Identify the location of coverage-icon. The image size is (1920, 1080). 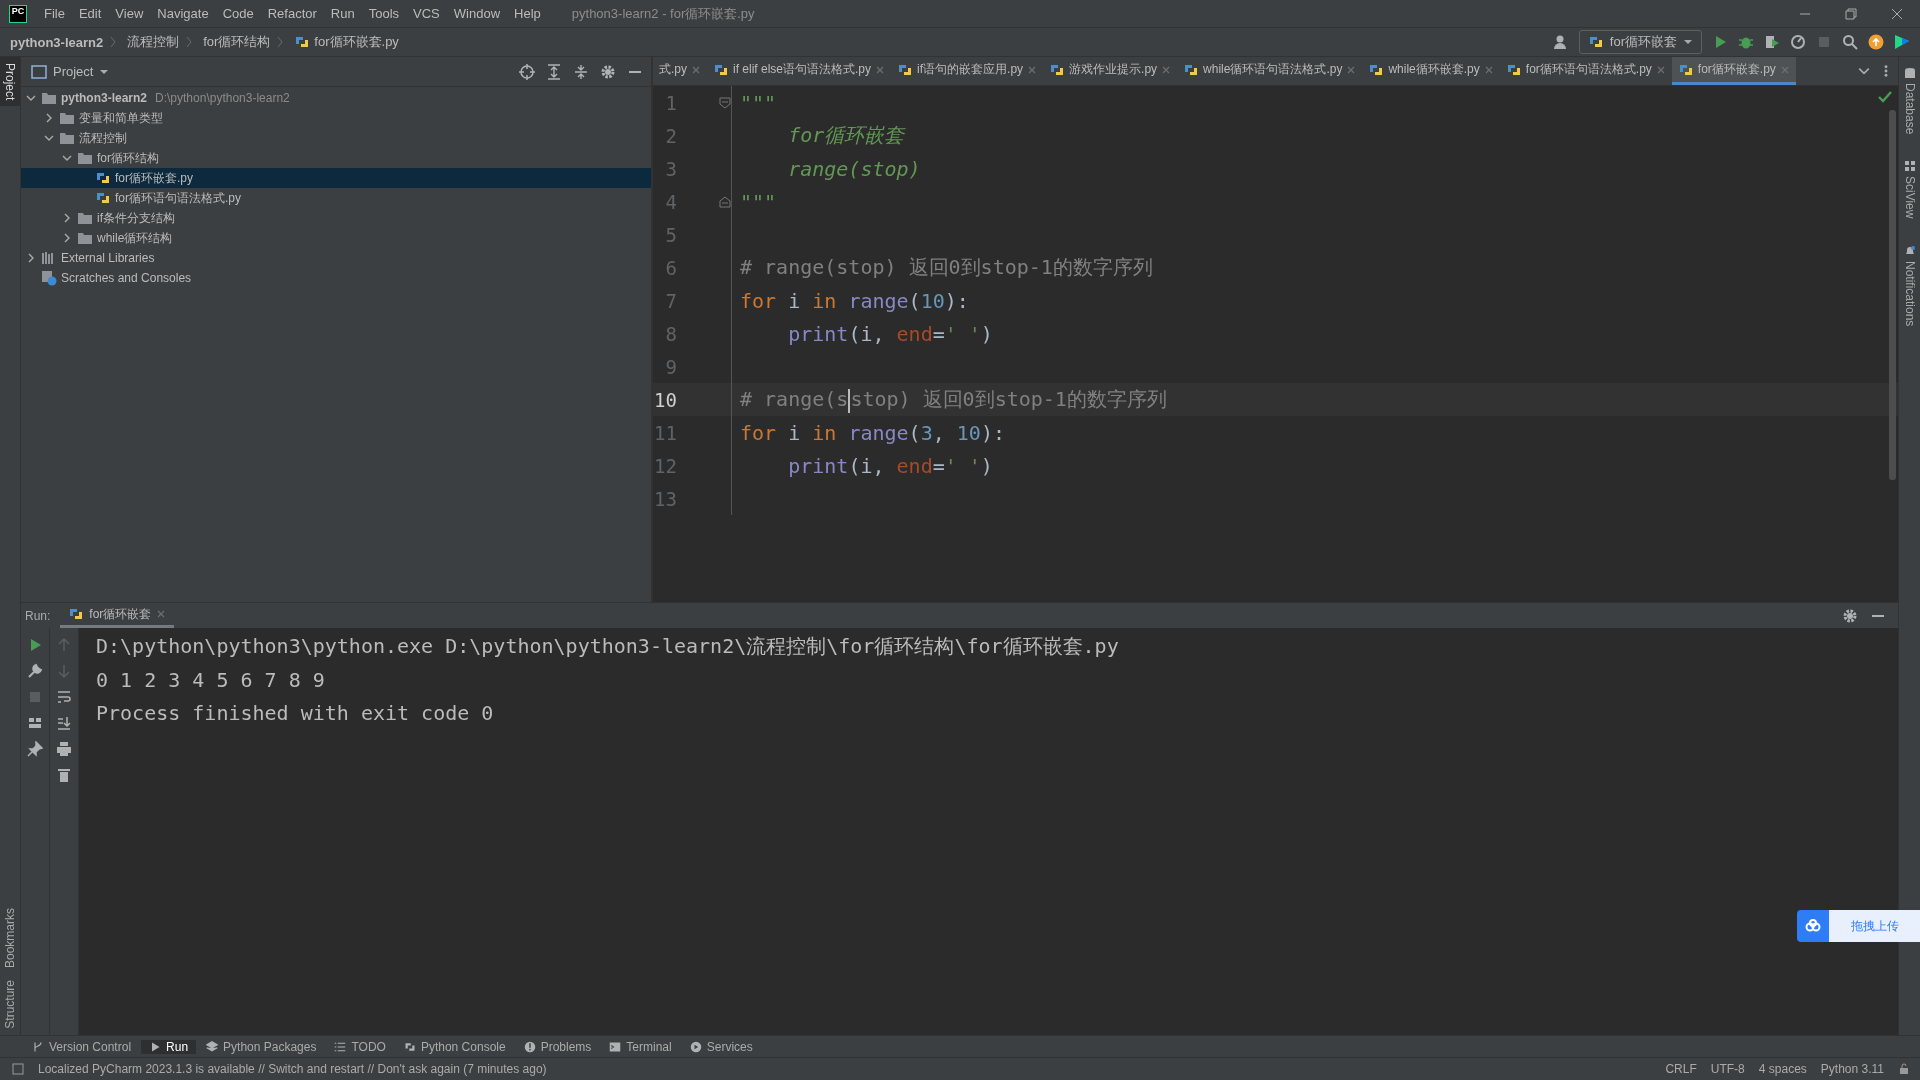
(1772, 42).